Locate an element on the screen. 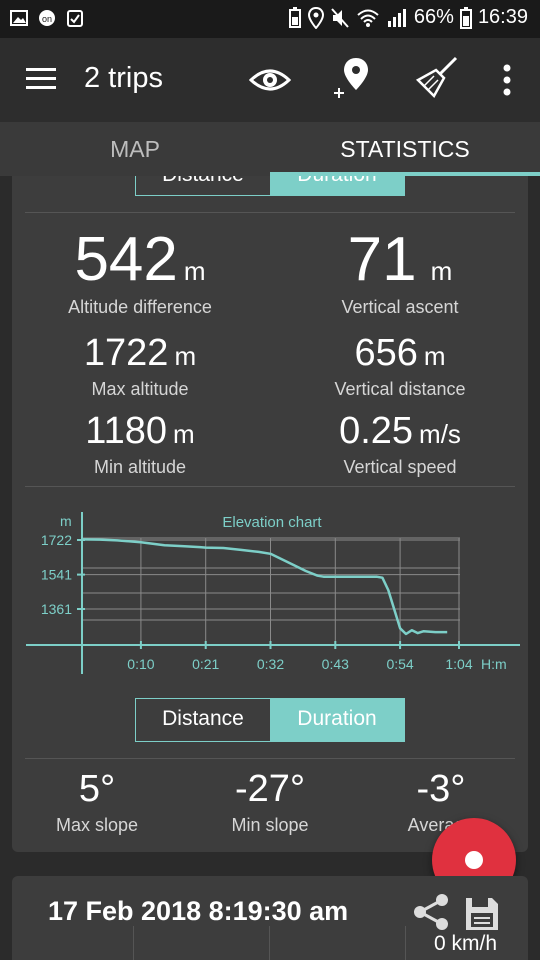 The image size is (540, 960). x-tick-label: 0:21 is located at coordinates (205, 664).